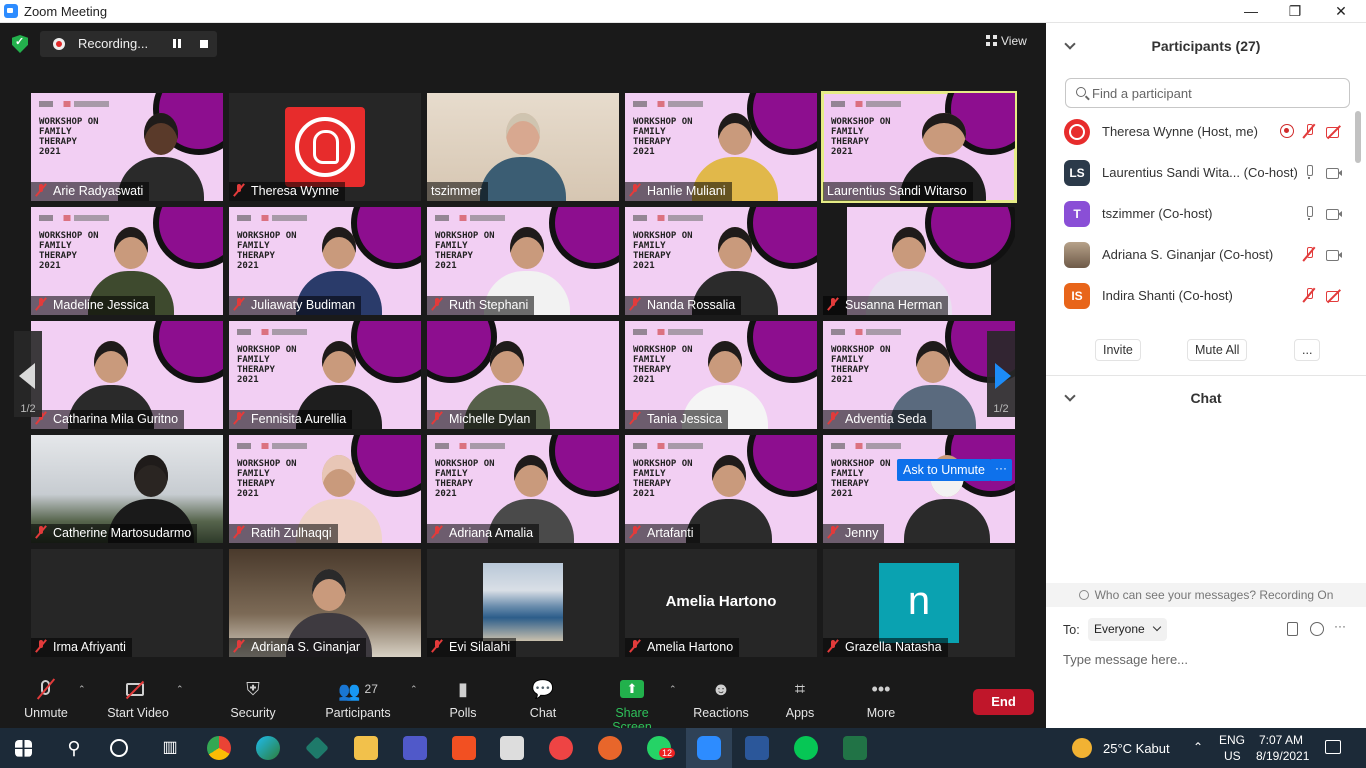 This screenshot has height=768, width=1366. Describe the element at coordinates (1208, 659) in the screenshot. I see `chat-message-input` at that location.